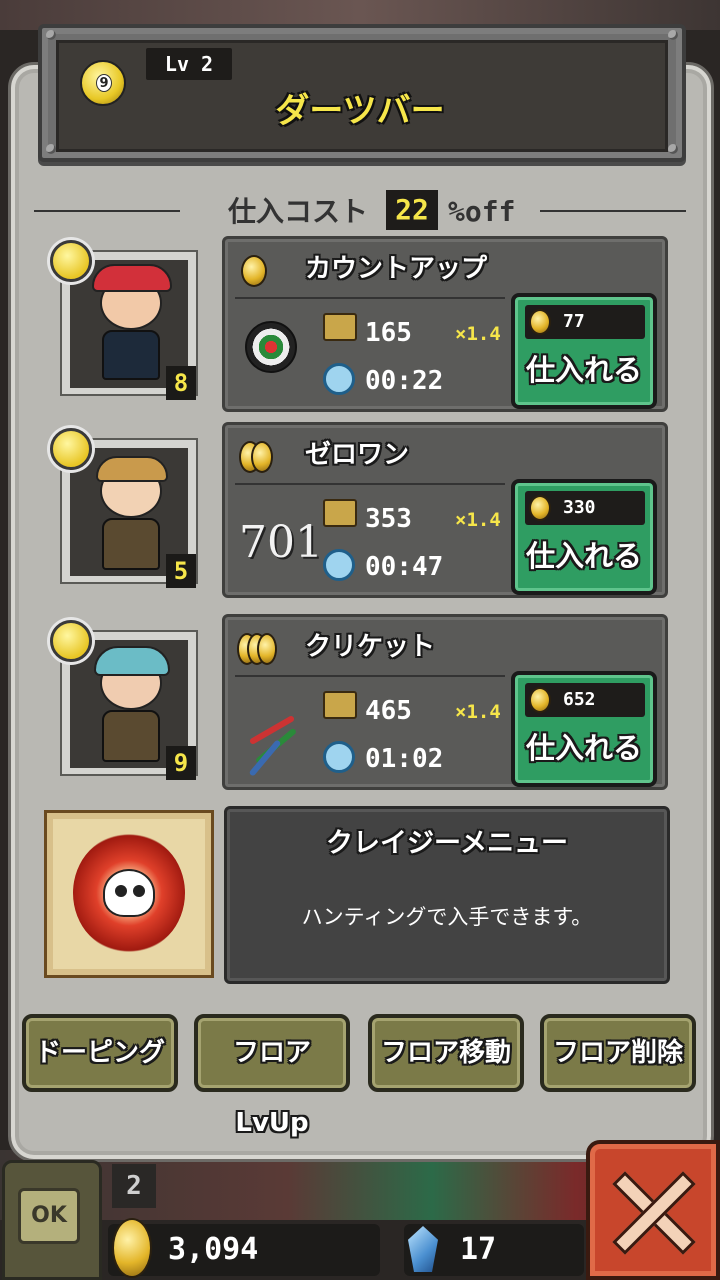 The height and width of the screenshot is (1280, 720). What do you see at coordinates (396, 269) in the screenshot?
I see `item-name: カウントアップ` at bounding box center [396, 269].